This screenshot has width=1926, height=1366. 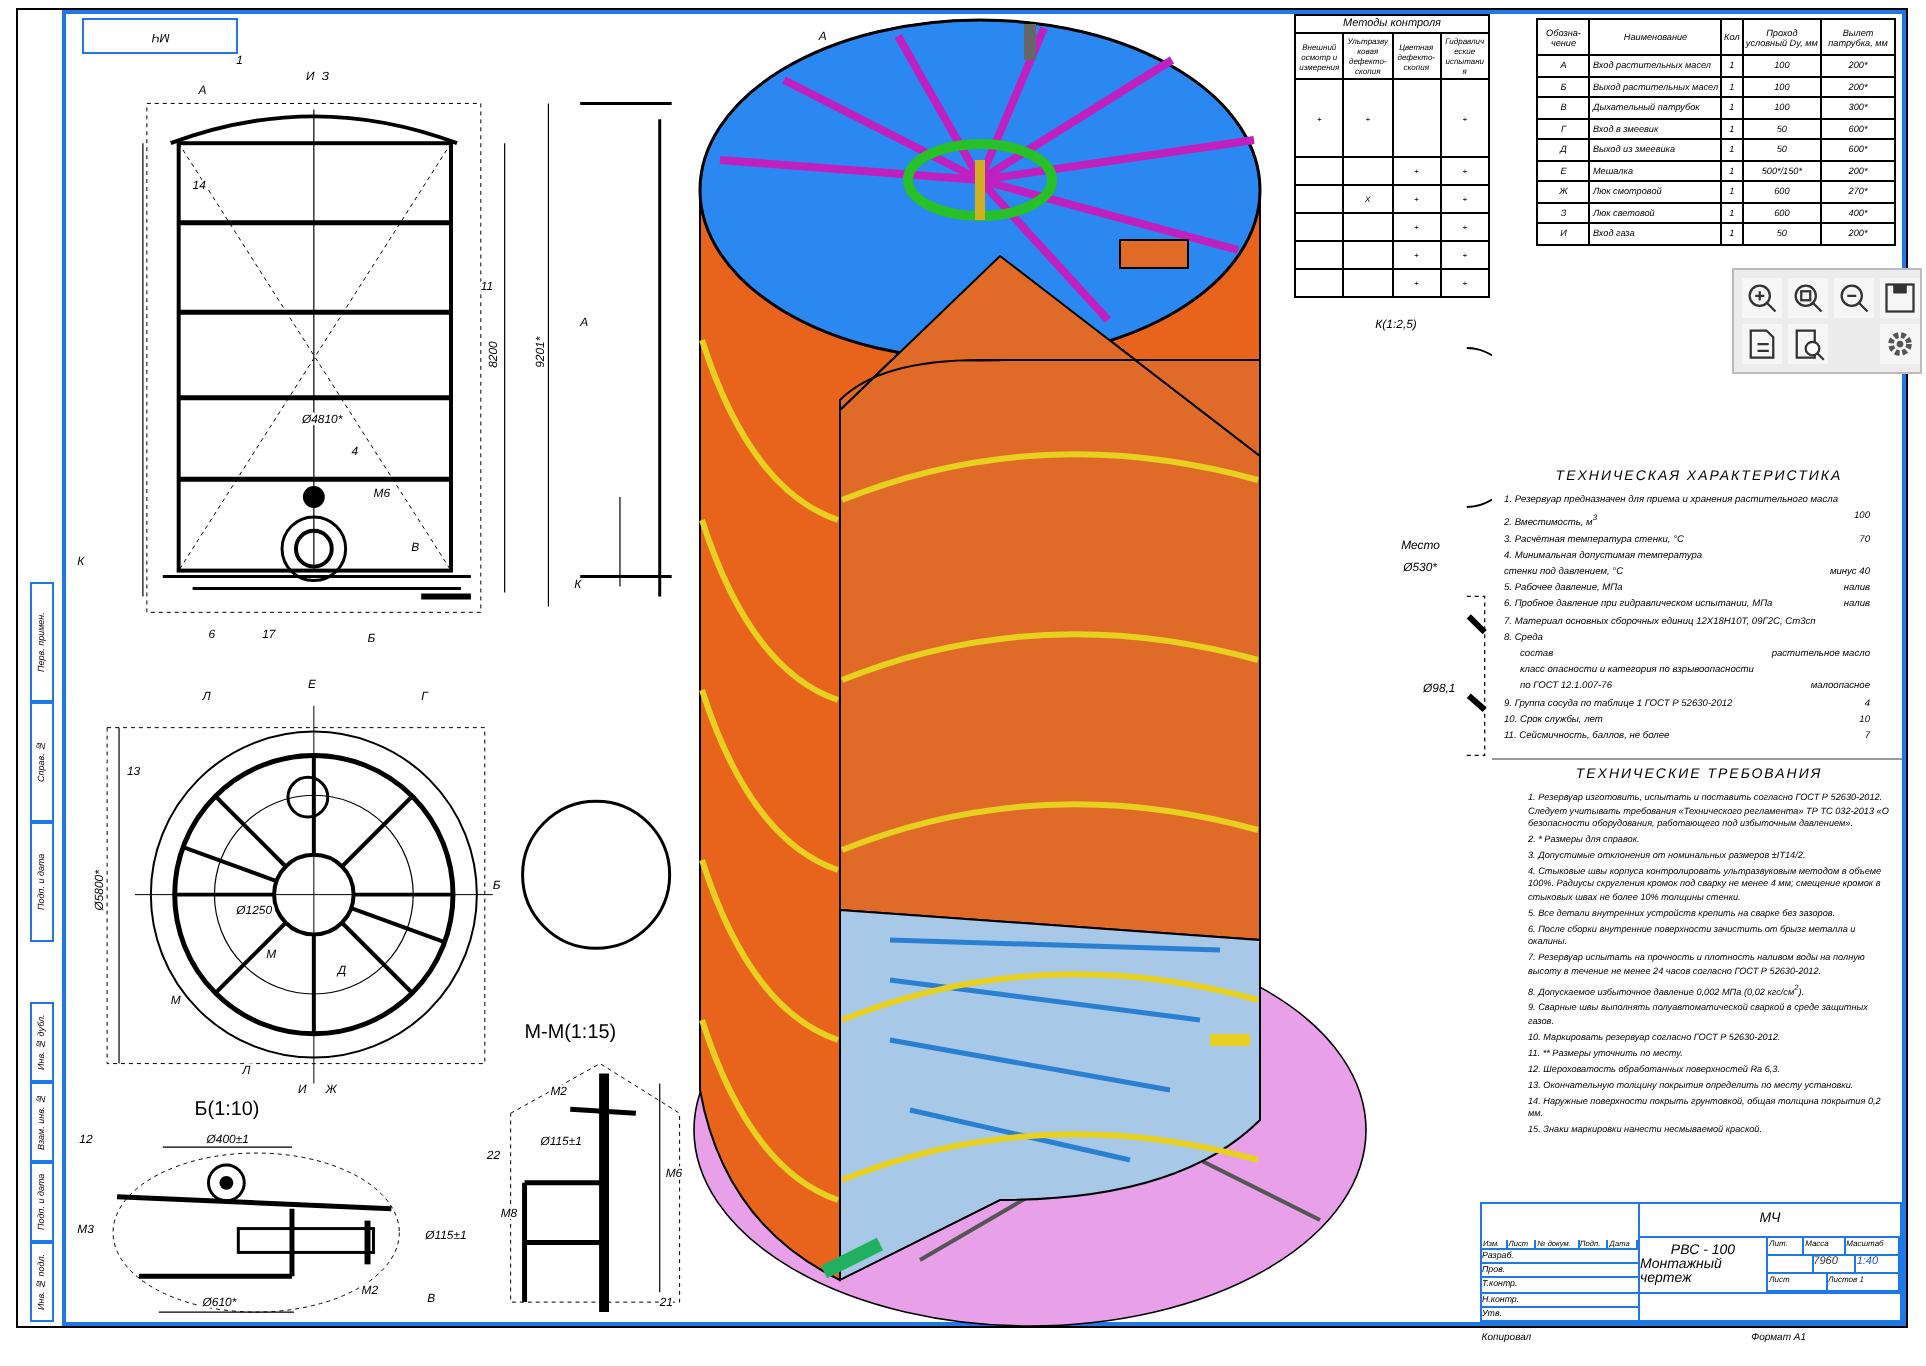 What do you see at coordinates (1762, 344) in the screenshot?
I see `document-icon` at bounding box center [1762, 344].